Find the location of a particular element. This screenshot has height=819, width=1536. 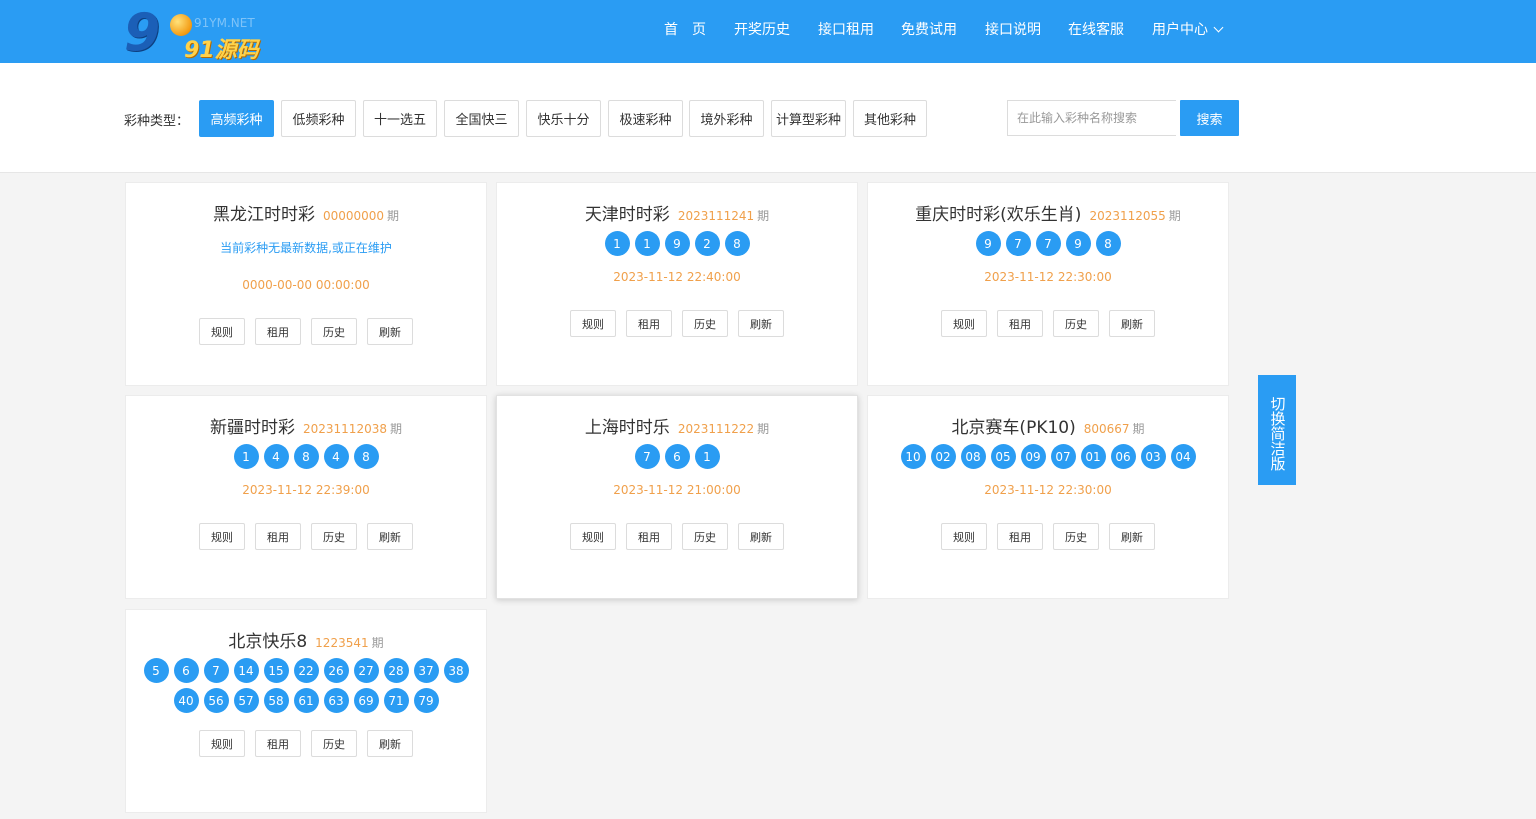

number-ball: 06 is located at coordinates (1123, 456).